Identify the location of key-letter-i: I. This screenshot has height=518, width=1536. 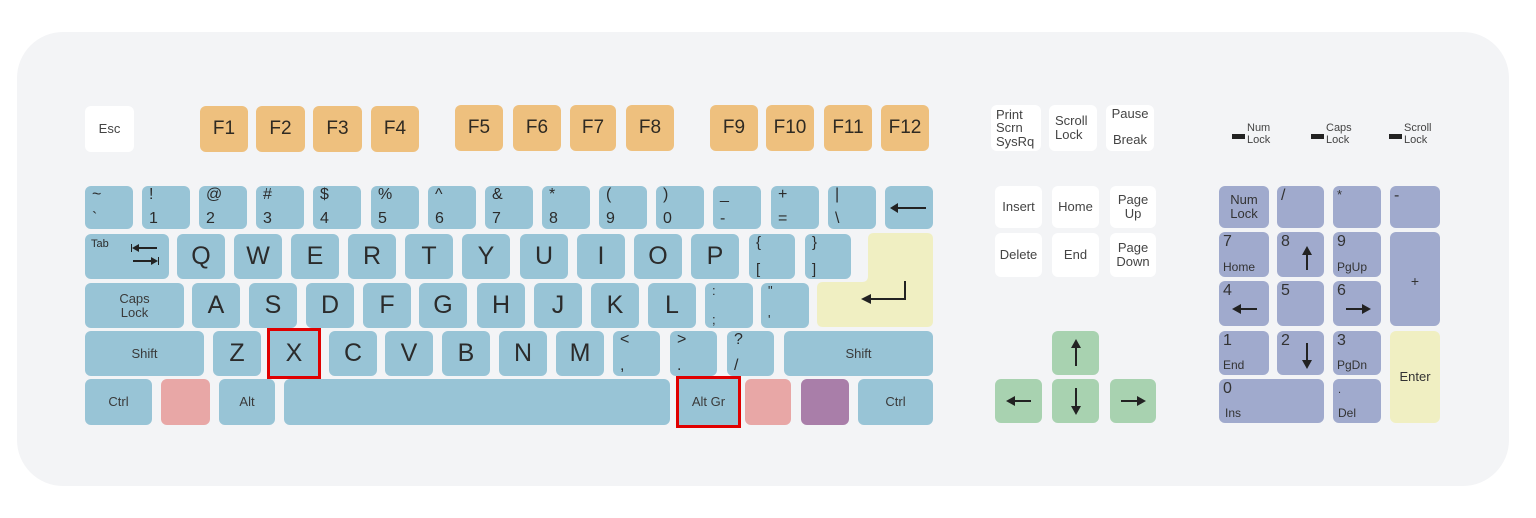
(601, 256).